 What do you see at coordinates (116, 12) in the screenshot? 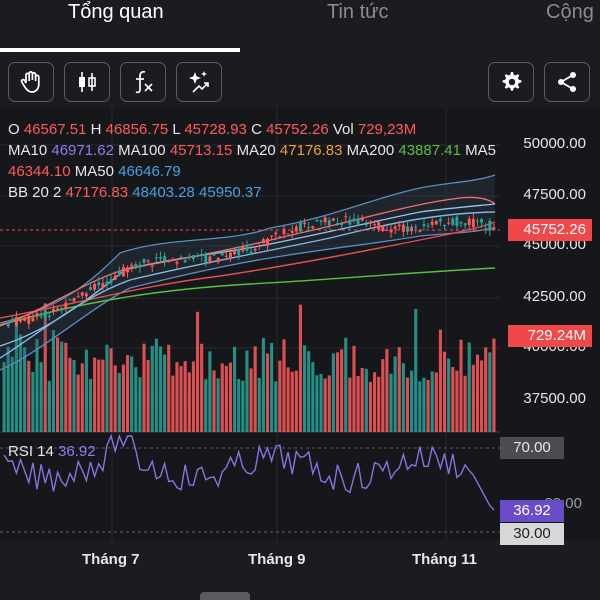
I see `tab-overview: Tổng quan` at bounding box center [116, 12].